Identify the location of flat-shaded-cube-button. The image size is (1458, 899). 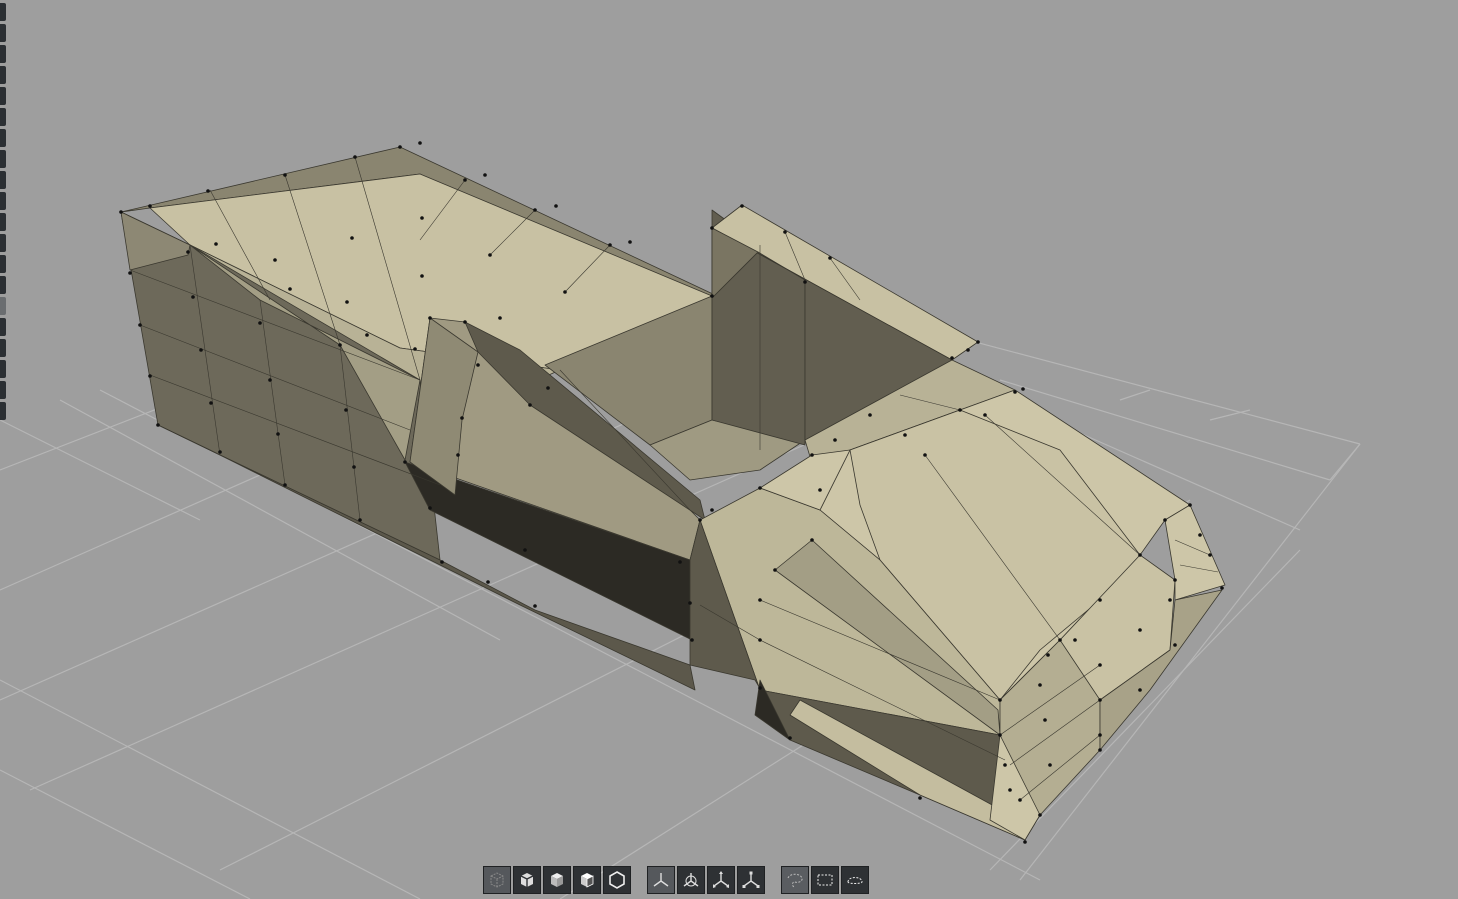
(527, 879).